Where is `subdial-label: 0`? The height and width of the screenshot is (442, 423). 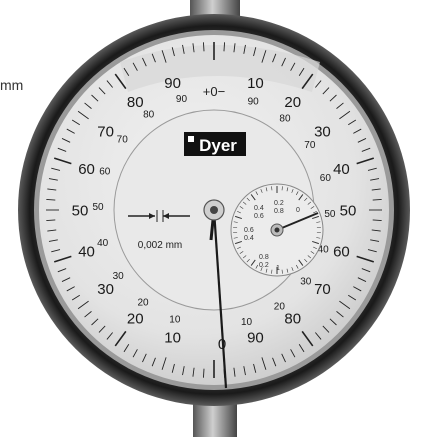 subdial-label: 0 is located at coordinates (298, 210).